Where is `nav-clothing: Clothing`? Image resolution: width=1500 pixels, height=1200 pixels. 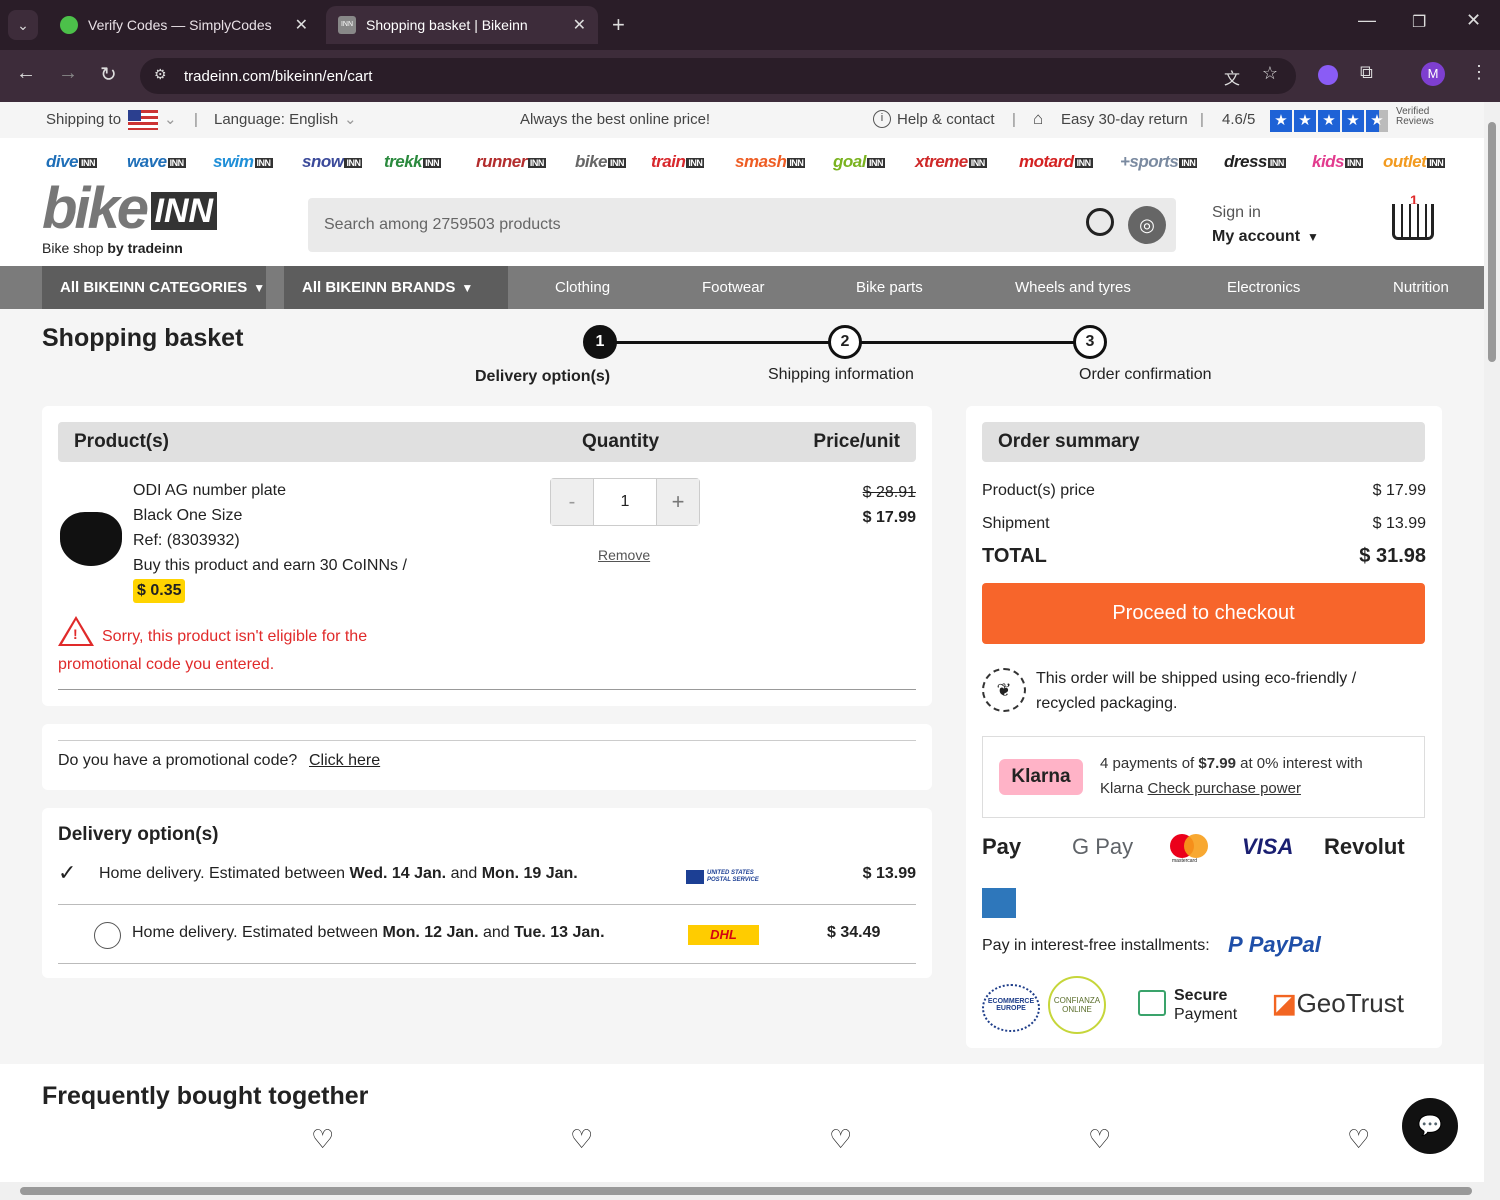
nav-clothing: Clothing is located at coordinates (582, 287).